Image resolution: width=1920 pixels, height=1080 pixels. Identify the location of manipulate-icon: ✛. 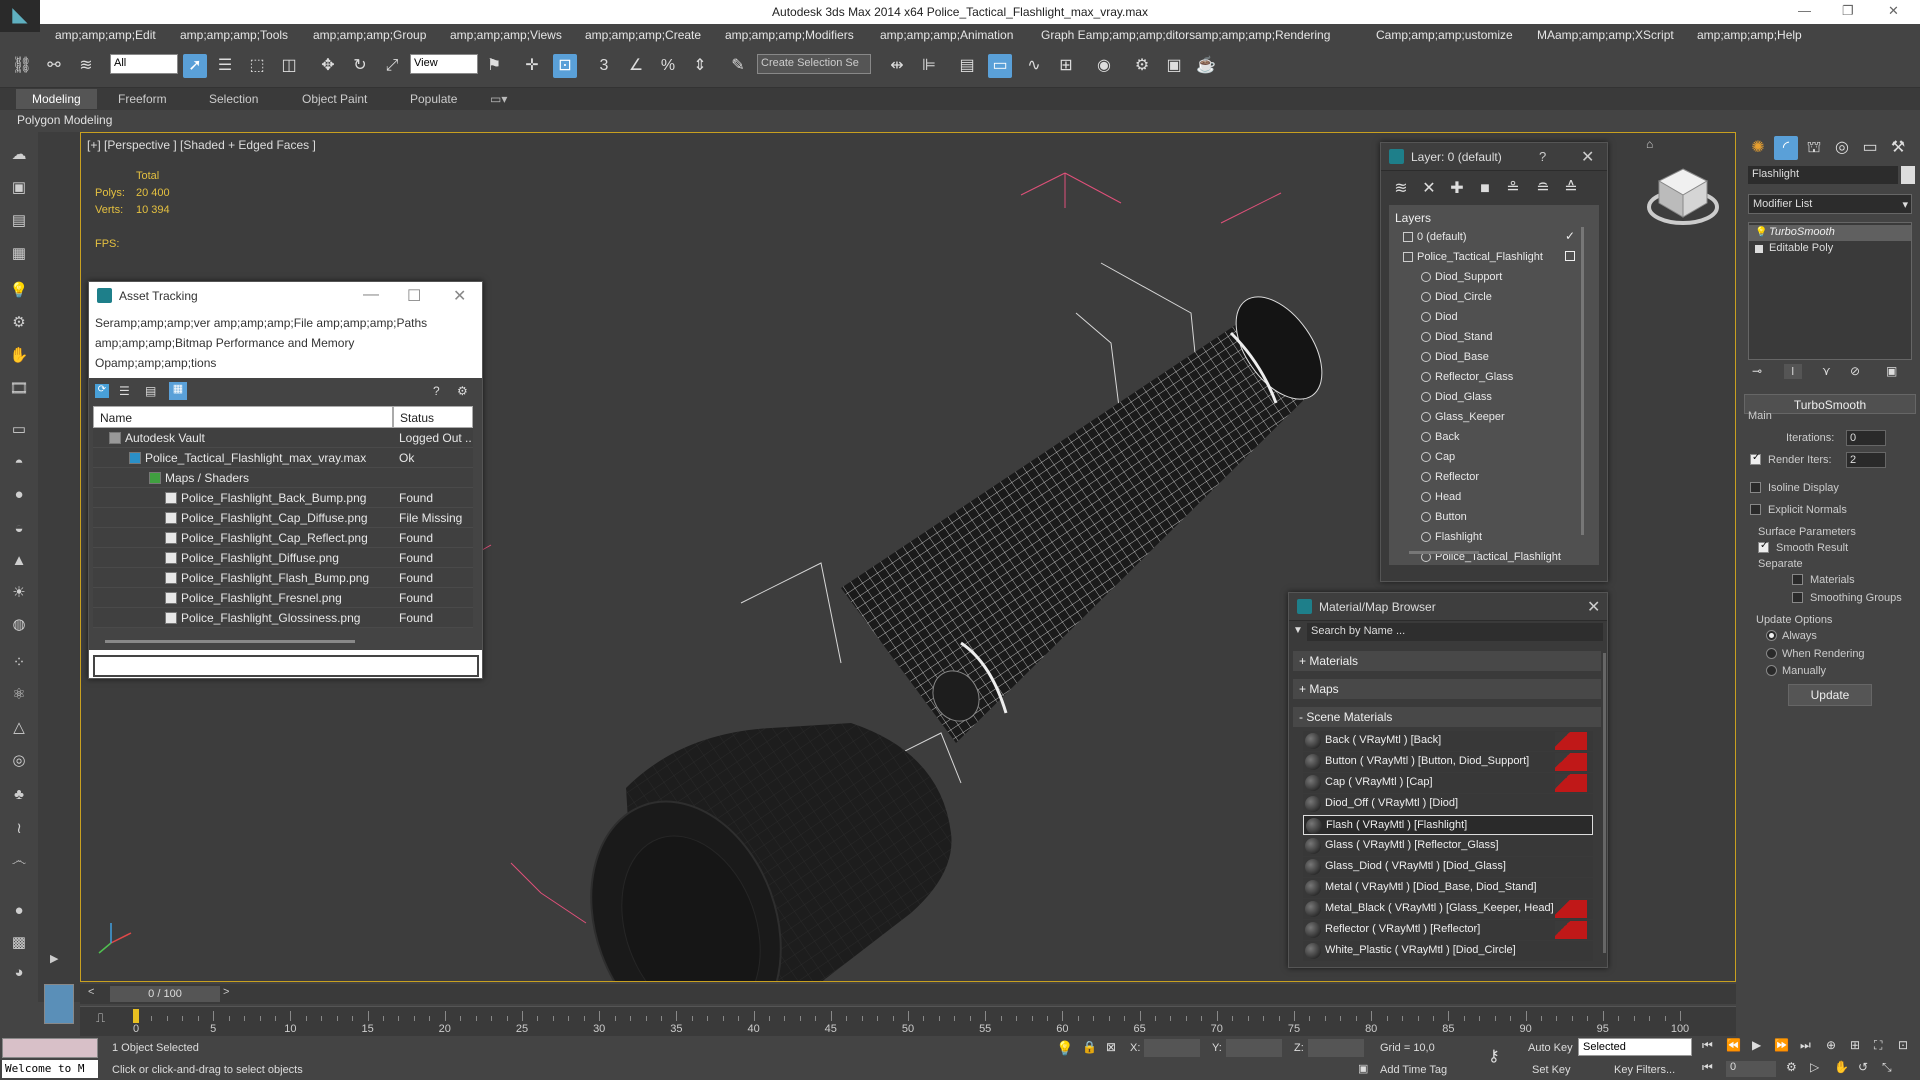
(532, 66).